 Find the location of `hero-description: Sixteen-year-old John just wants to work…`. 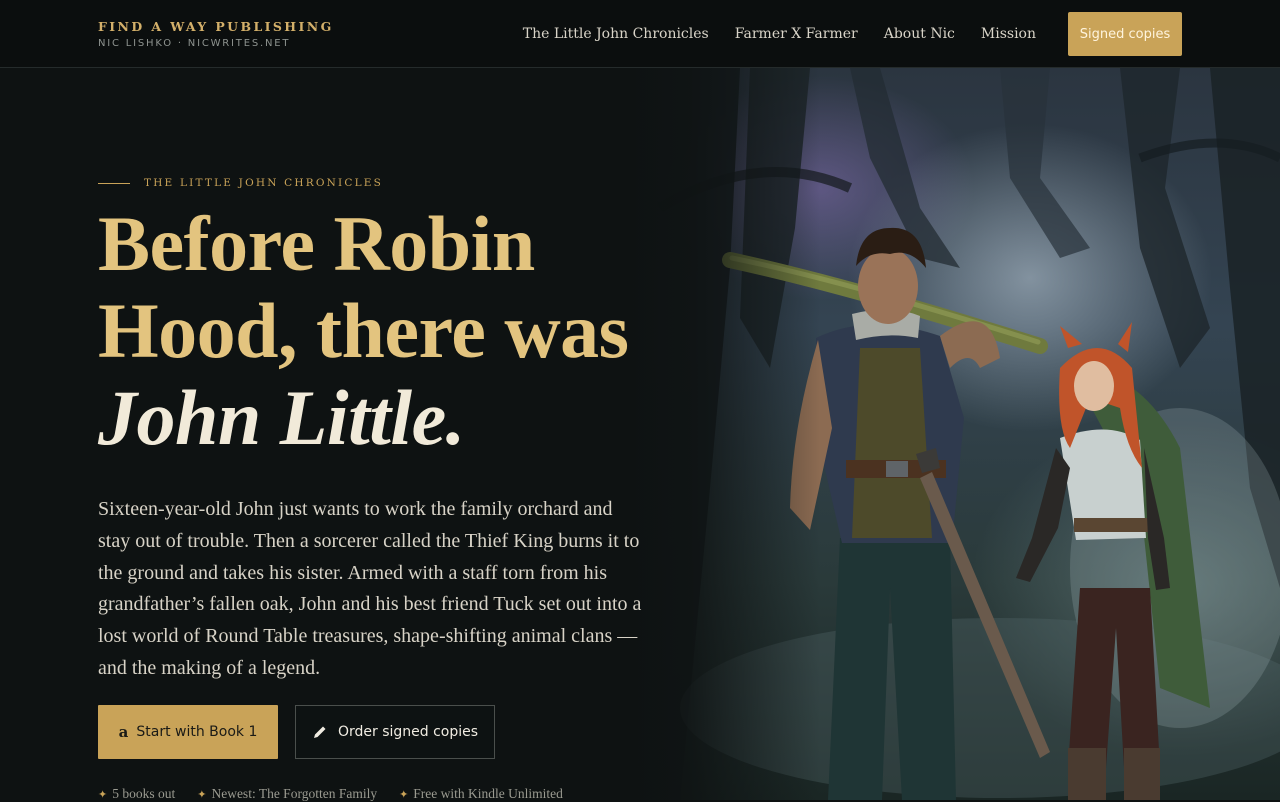

hero-description: Sixteen-year-old John just wants to work… is located at coordinates (370, 588).